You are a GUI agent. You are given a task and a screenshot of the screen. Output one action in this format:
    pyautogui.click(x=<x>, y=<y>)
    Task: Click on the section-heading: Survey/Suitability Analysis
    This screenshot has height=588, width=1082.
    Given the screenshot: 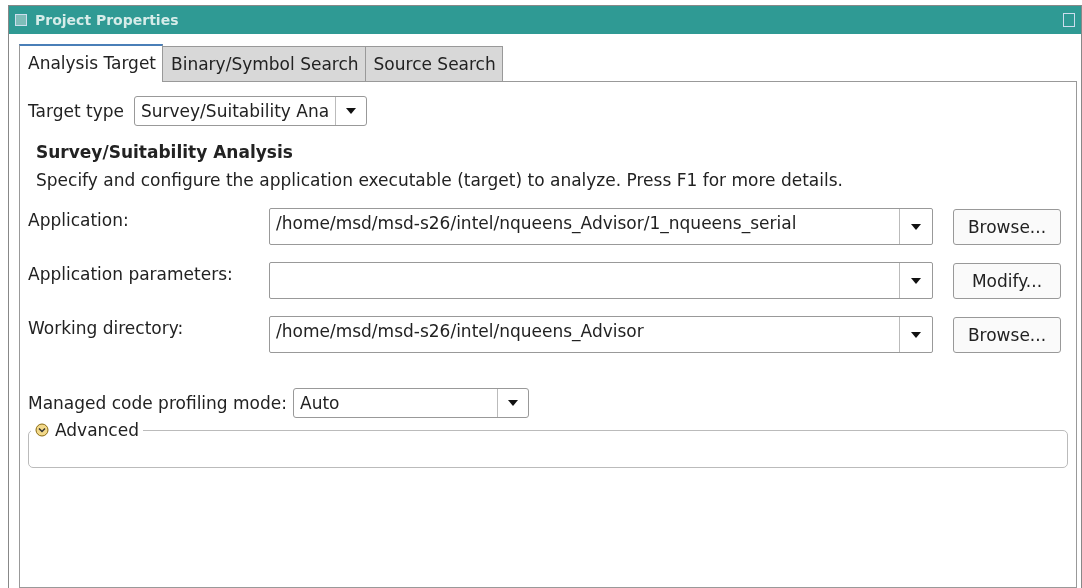 What is the action you would take?
    pyautogui.click(x=165, y=152)
    